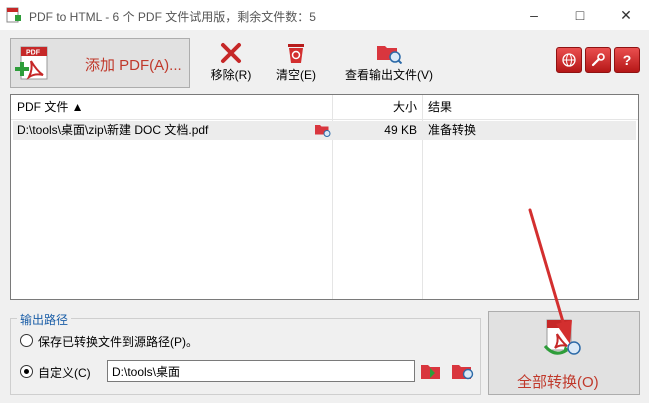  I want to click on remove-button: 移除(R), so click(231, 63).